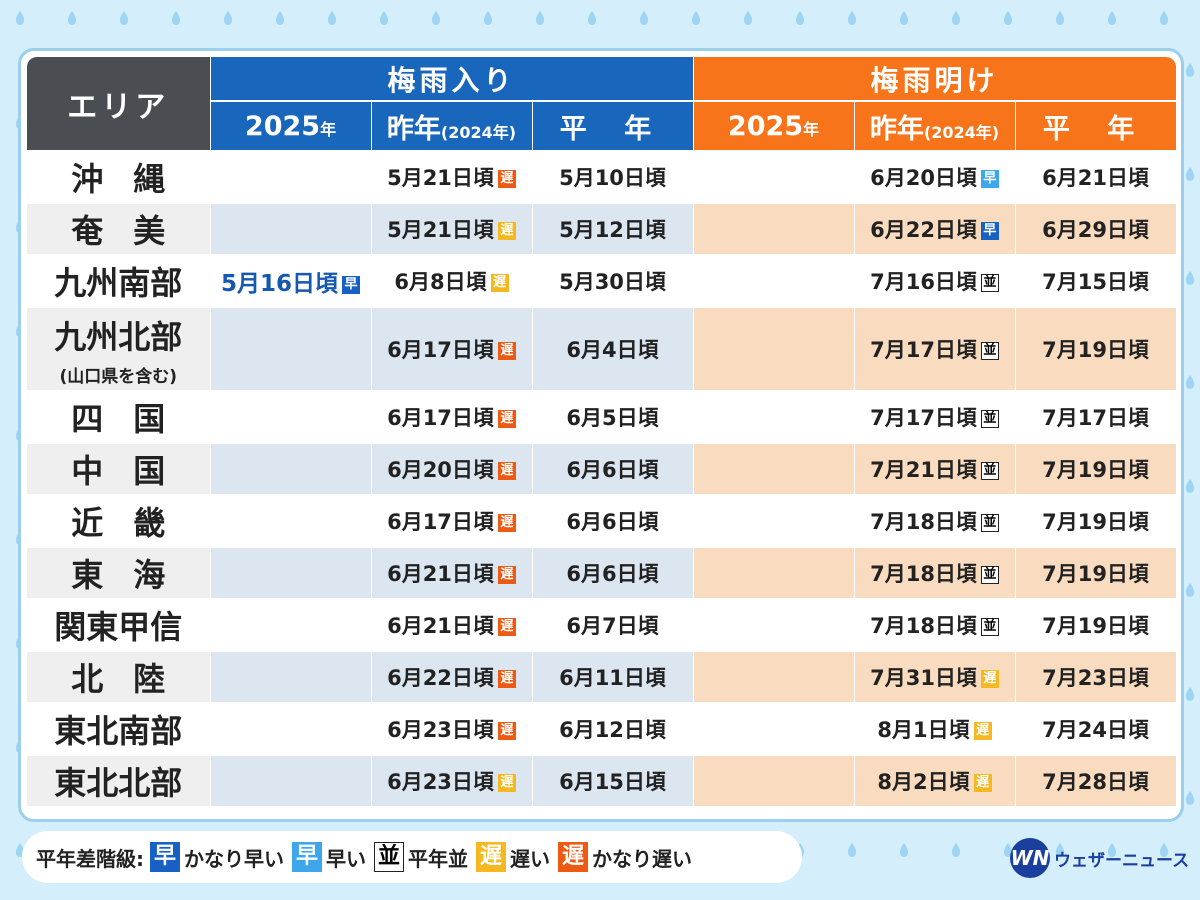 Image resolution: width=1200 pixels, height=900 pixels. What do you see at coordinates (1122, 860) in the screenshot?
I see `logo-text: ウェザーニュース` at bounding box center [1122, 860].